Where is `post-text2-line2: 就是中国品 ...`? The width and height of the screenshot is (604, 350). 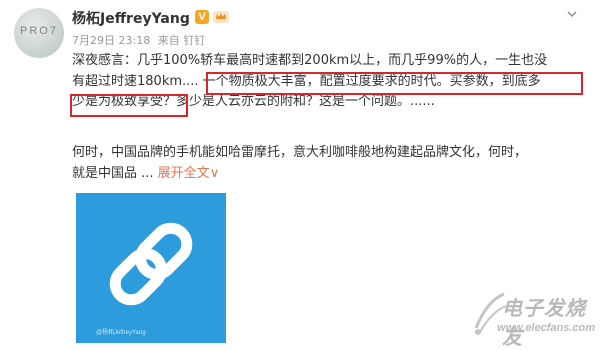 post-text2-line2: 就是中国品 ... is located at coordinates (113, 173).